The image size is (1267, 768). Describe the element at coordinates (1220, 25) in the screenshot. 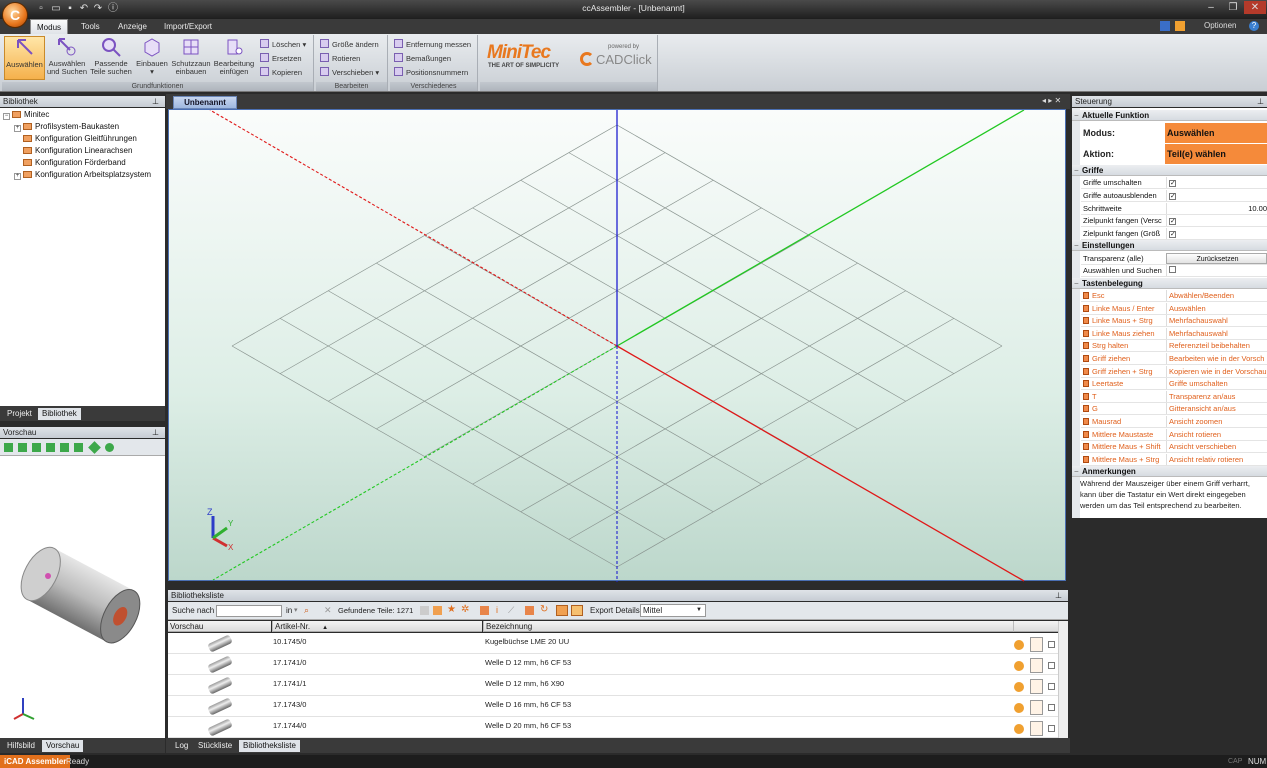

I see `options-menu: Optionen` at that location.